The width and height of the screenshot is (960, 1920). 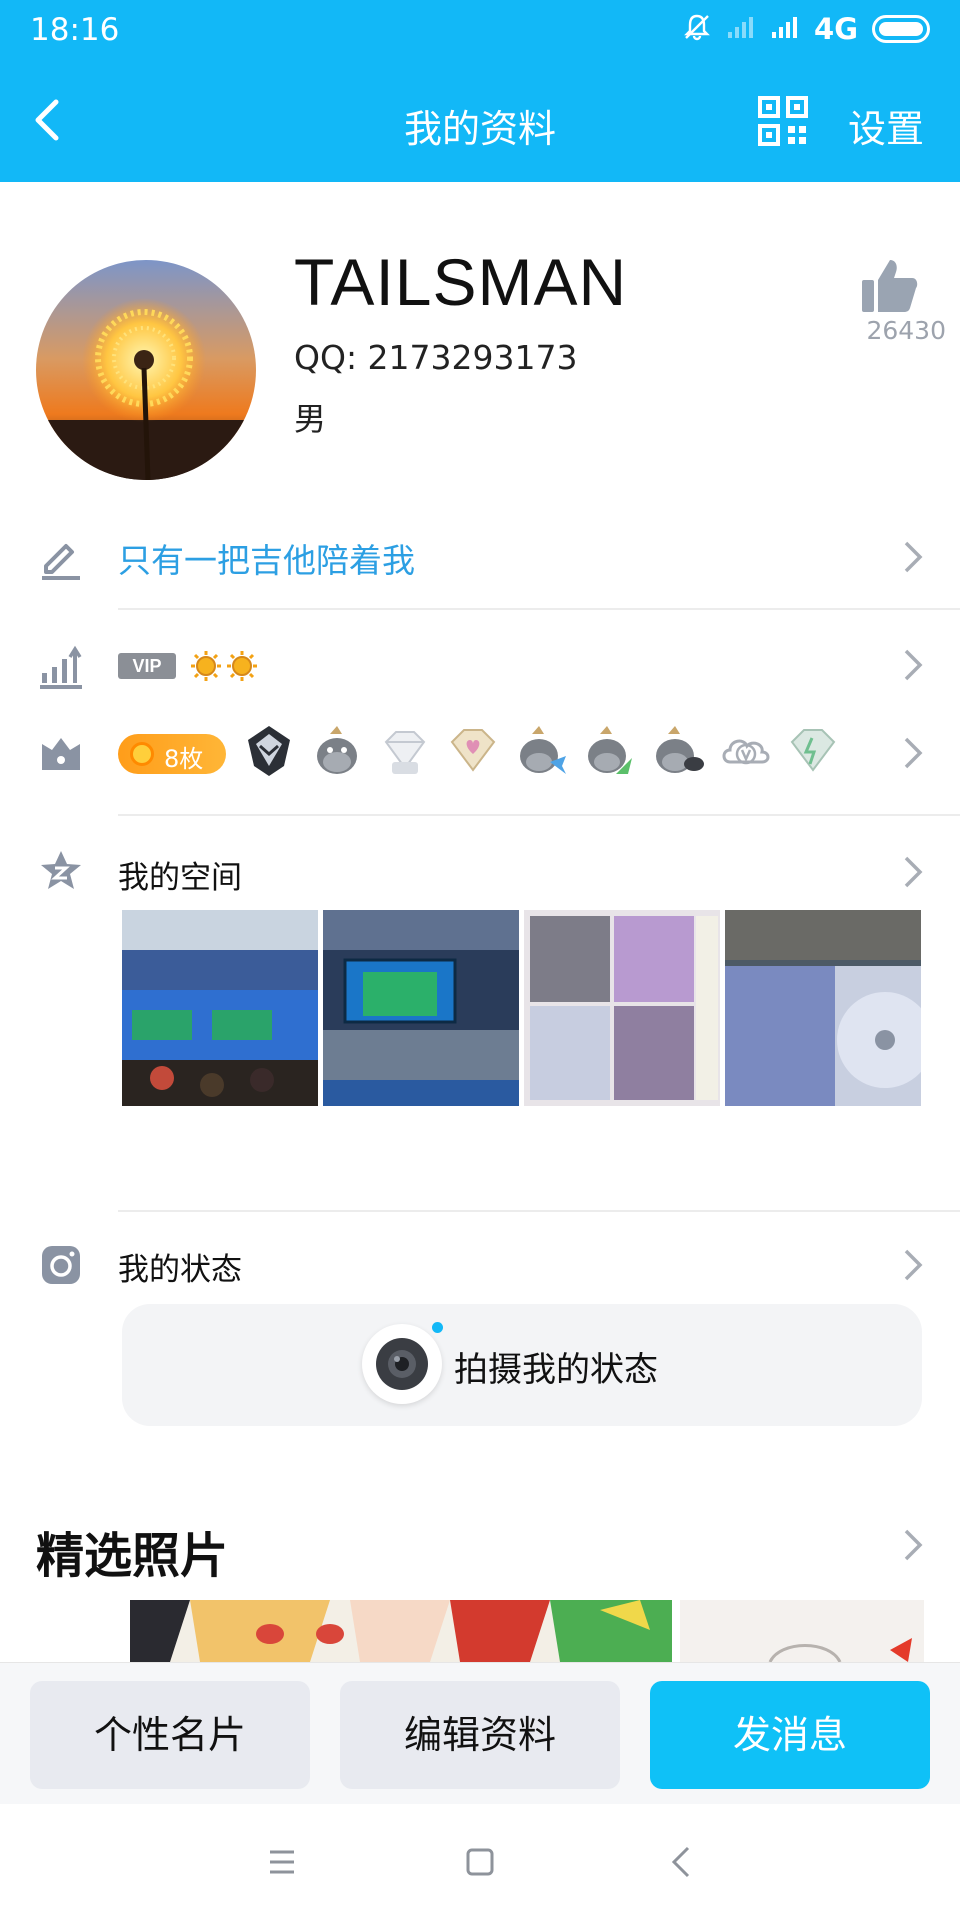 I want to click on status-icons: 4G, so click(x=806, y=29).